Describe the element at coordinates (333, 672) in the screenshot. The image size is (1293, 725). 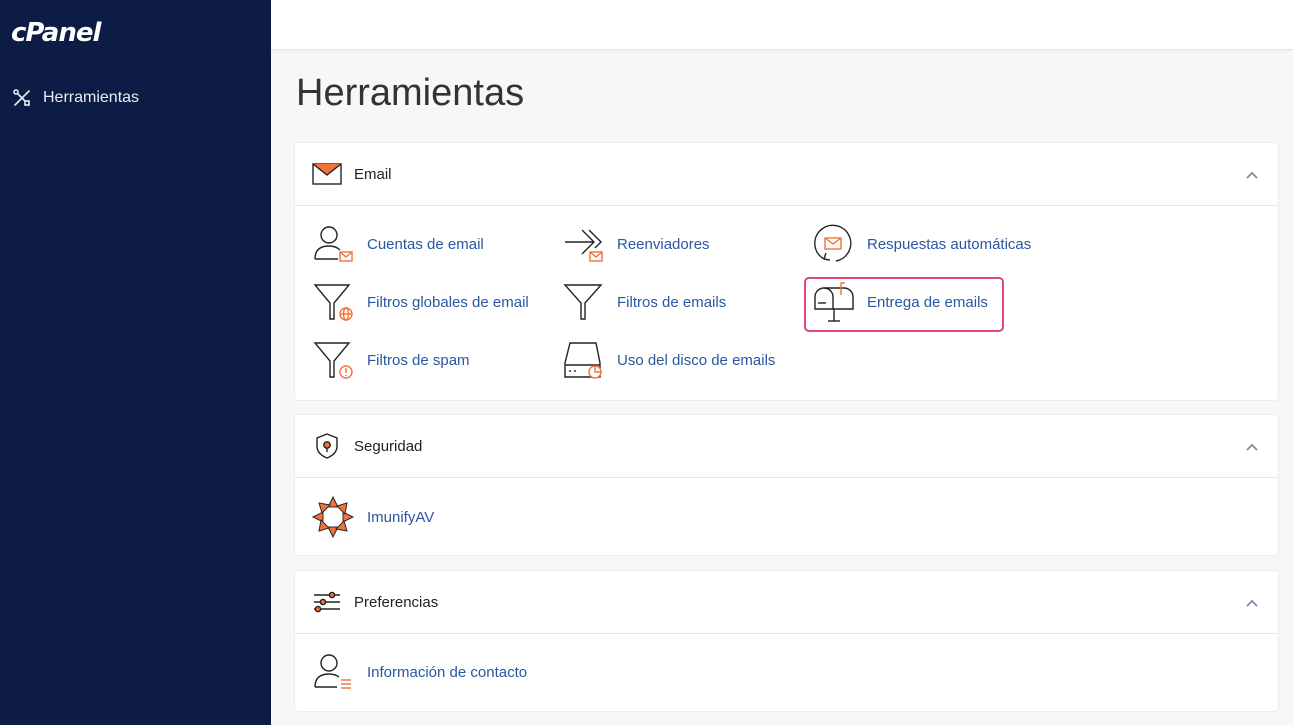
I see `contact-info-icon` at that location.